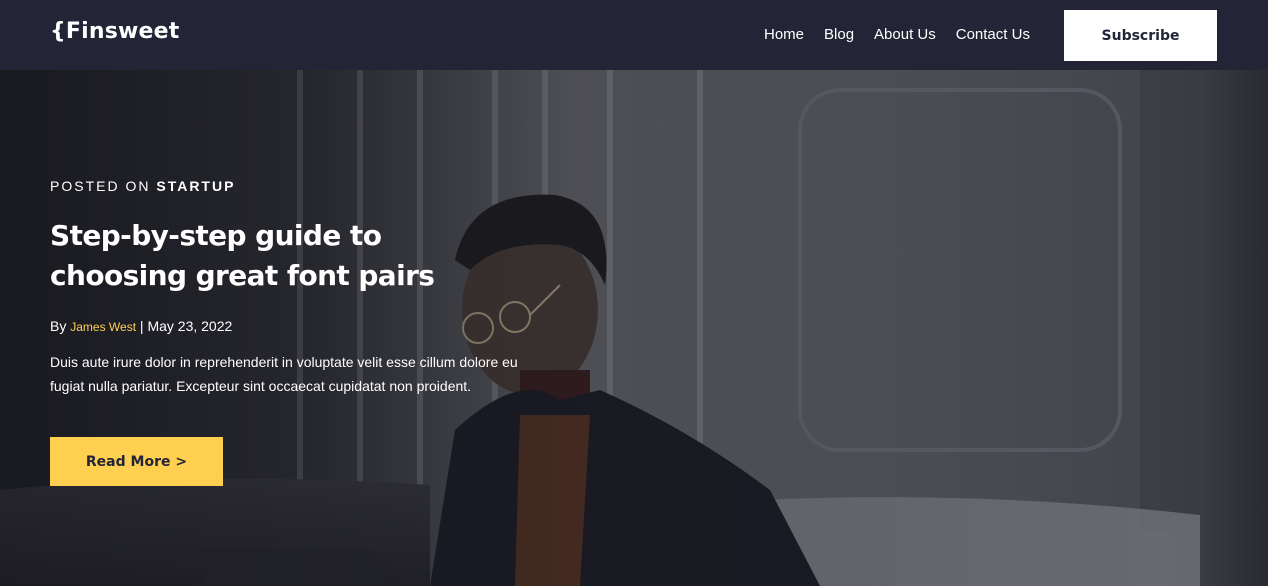 The image size is (1268, 586). I want to click on post-author: James West, so click(103, 327).